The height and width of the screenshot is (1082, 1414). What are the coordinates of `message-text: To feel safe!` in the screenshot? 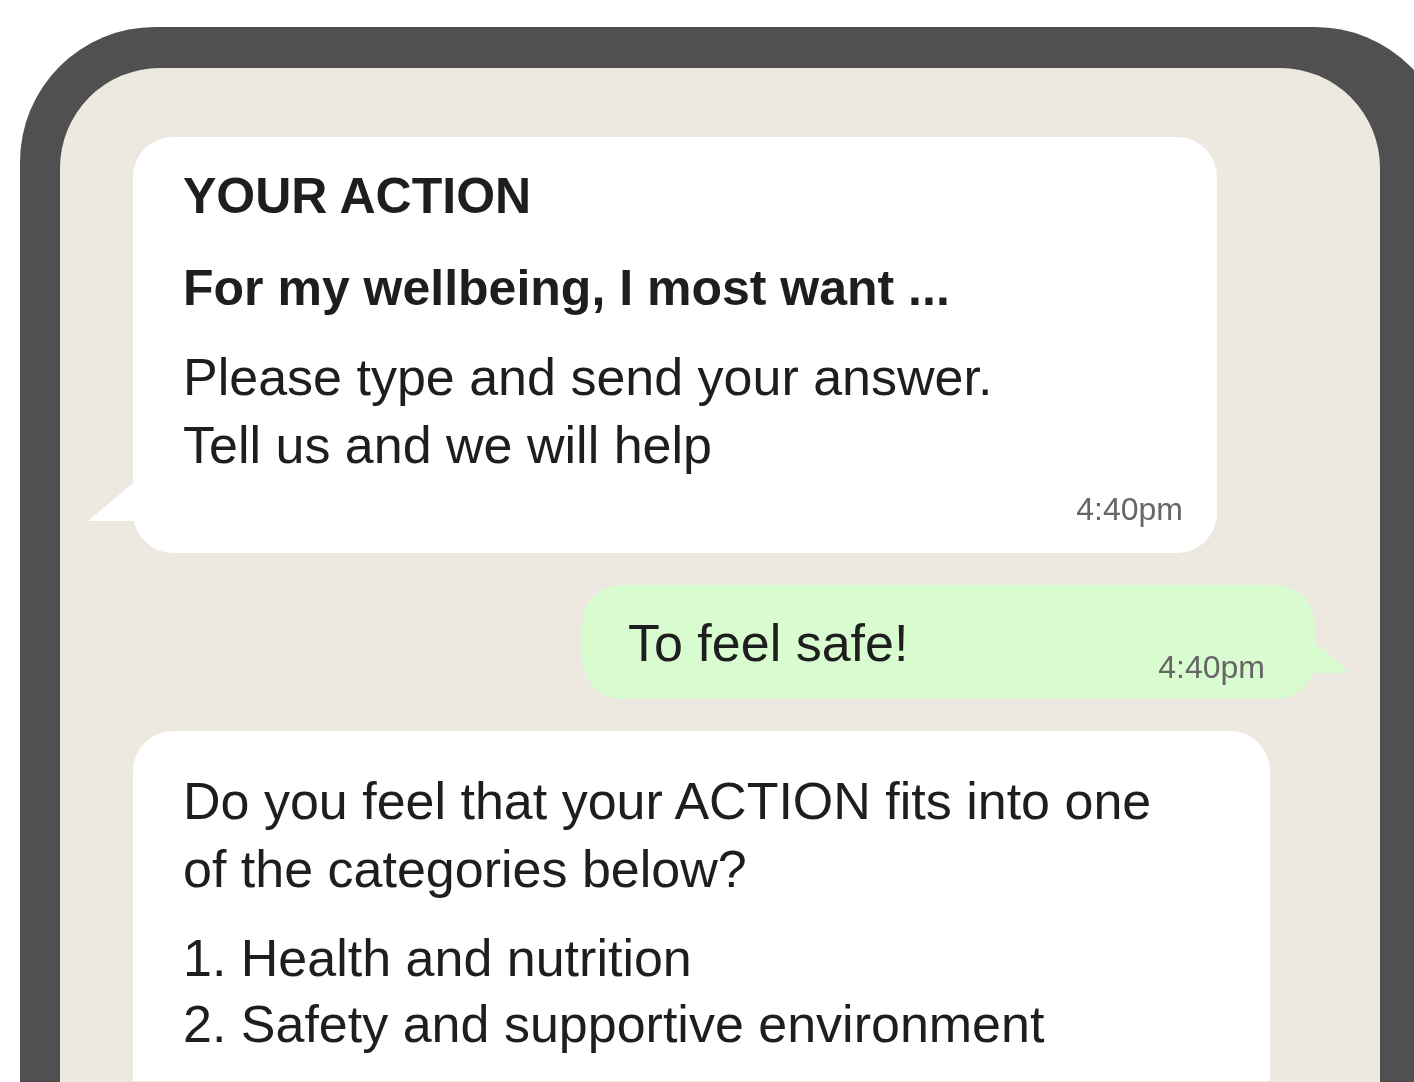 It's located at (768, 643).